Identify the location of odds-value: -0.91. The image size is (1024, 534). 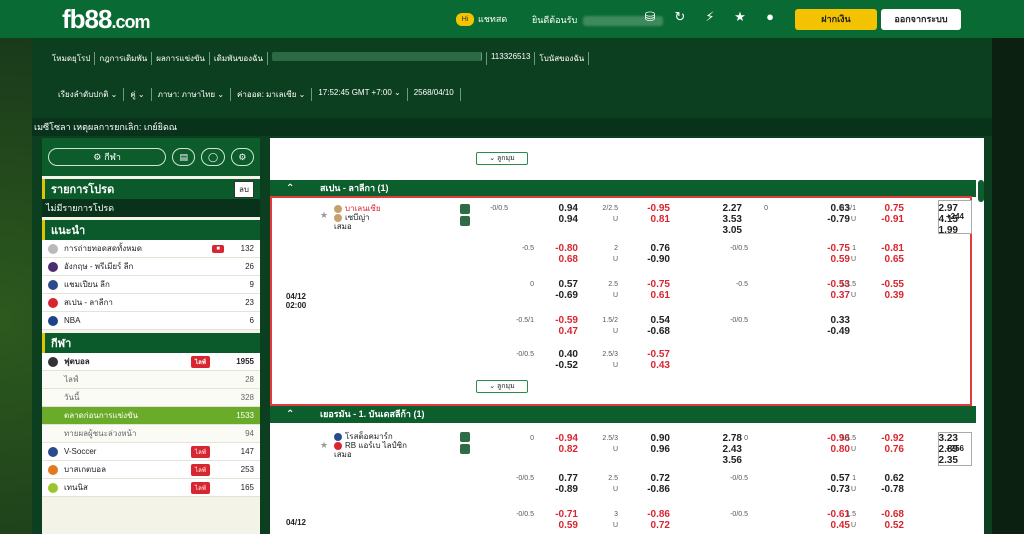
(884, 220).